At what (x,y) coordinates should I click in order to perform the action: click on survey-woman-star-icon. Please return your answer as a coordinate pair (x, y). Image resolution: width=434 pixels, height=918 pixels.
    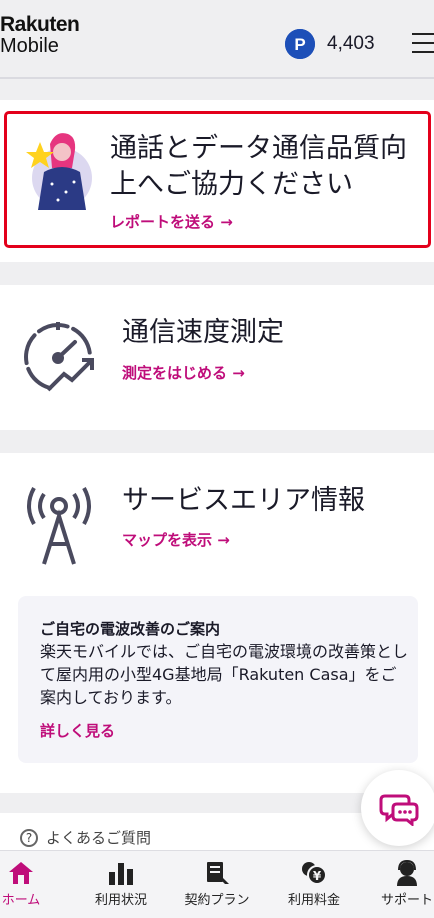
    Looking at the image, I should click on (59, 171).